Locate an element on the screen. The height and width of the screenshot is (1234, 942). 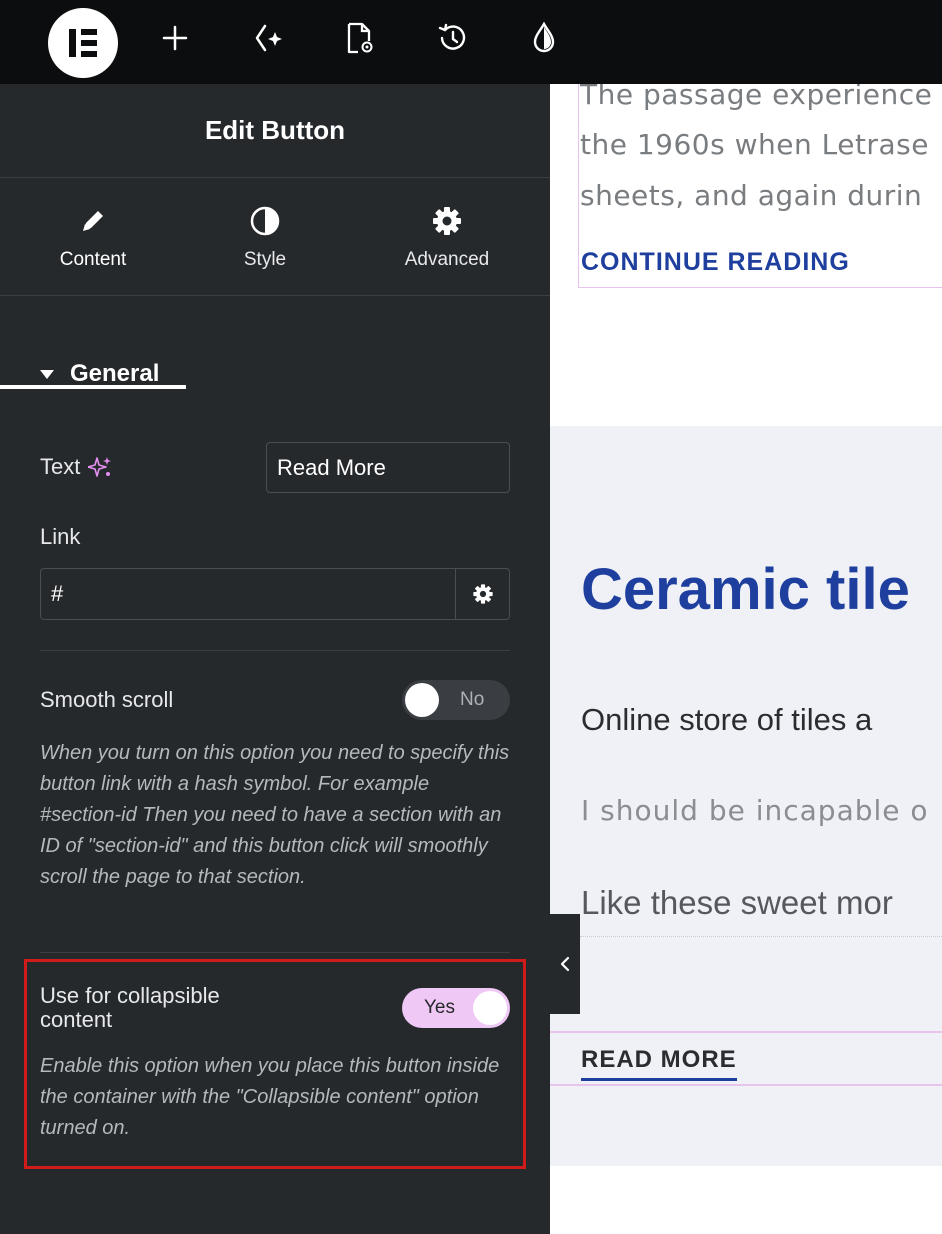
link-label: Link is located at coordinates (60, 536).